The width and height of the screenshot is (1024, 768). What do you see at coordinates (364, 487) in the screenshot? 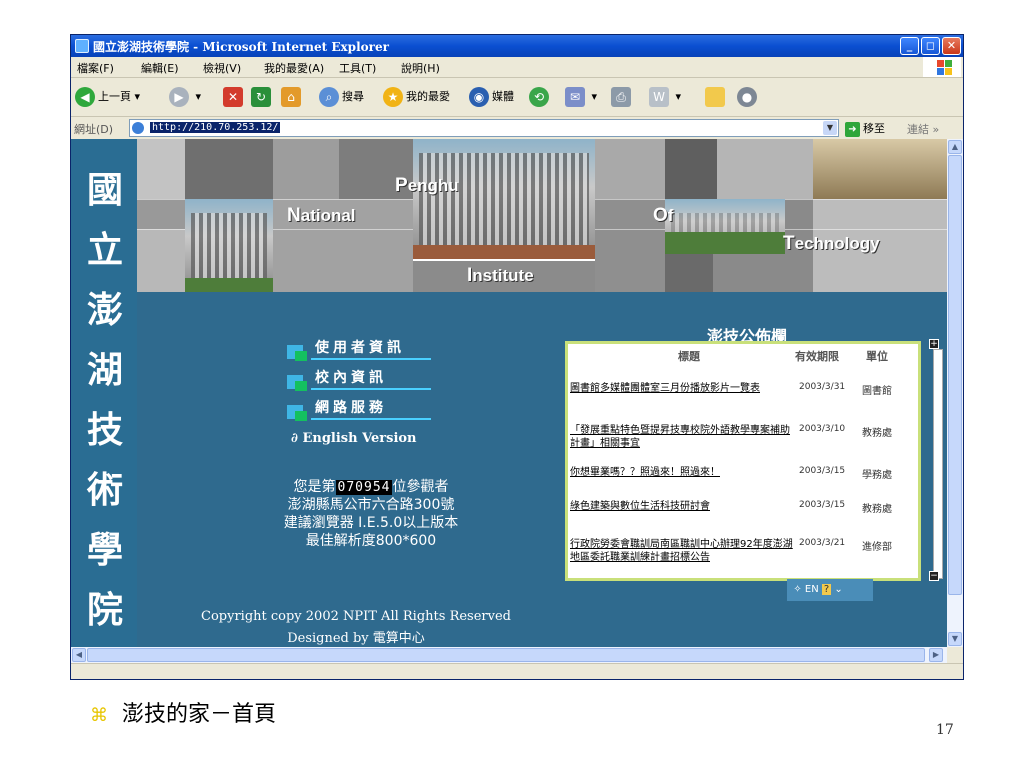
I see `visitor-count: 070954` at bounding box center [364, 487].